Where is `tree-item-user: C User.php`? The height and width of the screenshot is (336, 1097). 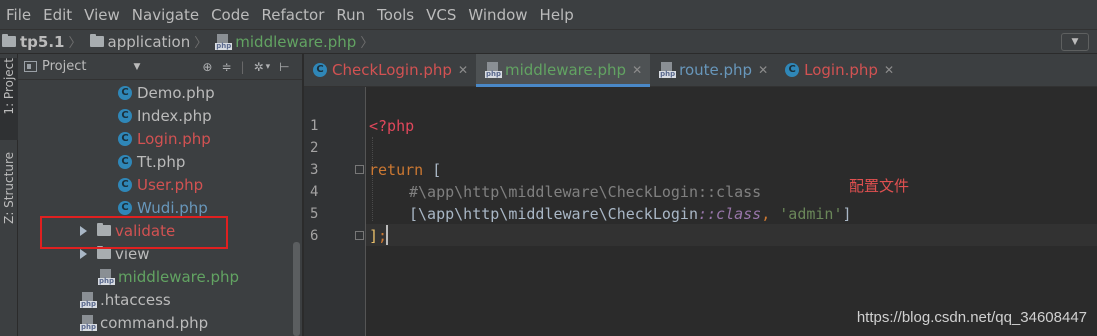
tree-item-user: C User.php is located at coordinates (160, 184).